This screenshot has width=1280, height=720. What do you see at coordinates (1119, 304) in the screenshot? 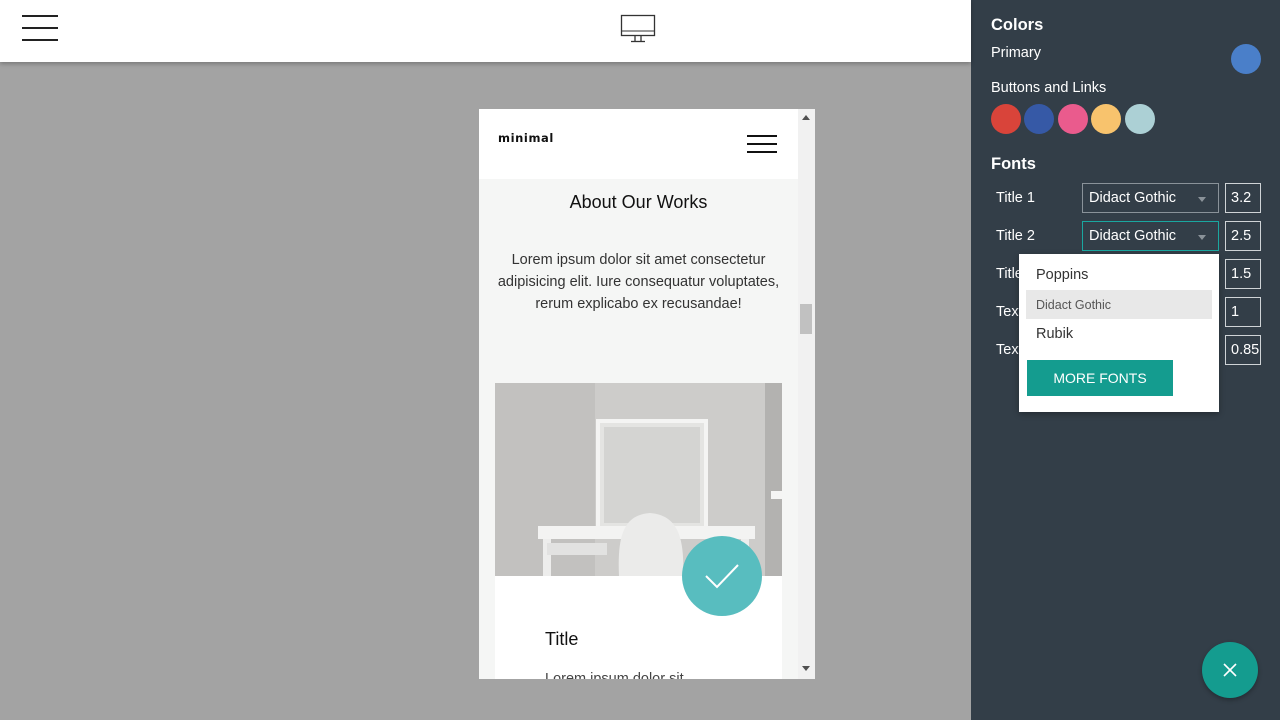
I see `font-option-didact-gothic: Didact Gothic` at bounding box center [1119, 304].